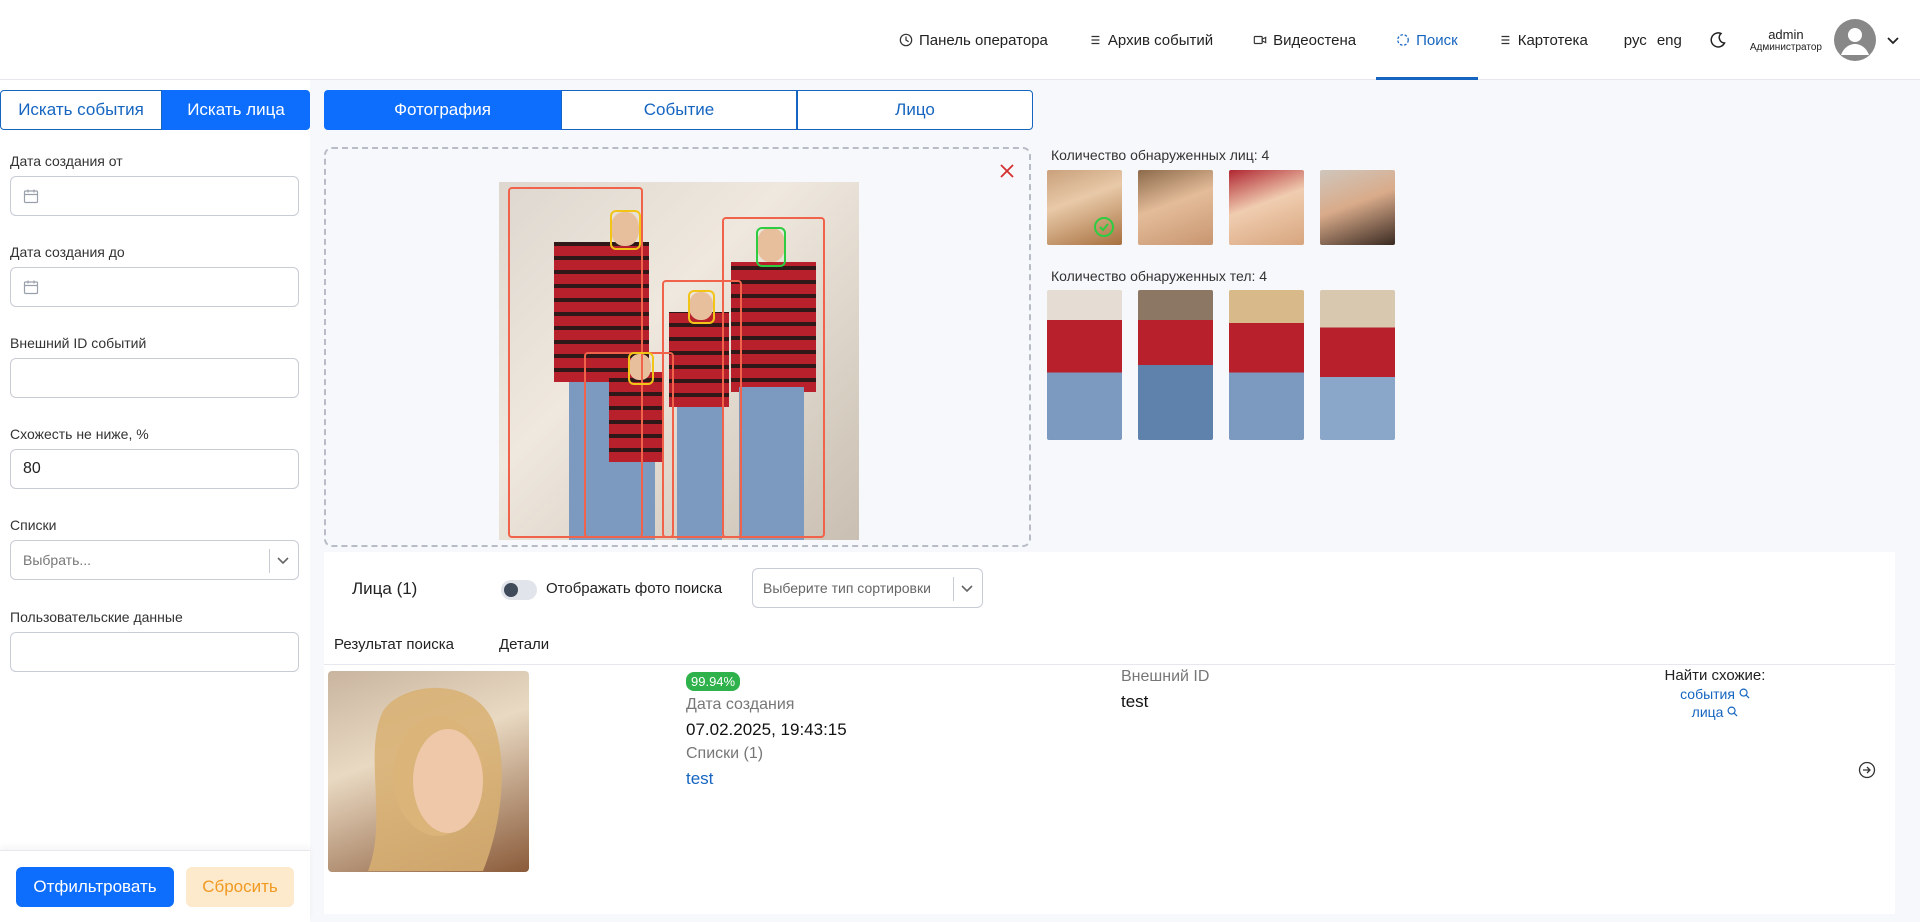 Image resolution: width=1920 pixels, height=922 pixels. What do you see at coordinates (1715, 675) in the screenshot?
I see `find-similar-label: Найти схожие:` at bounding box center [1715, 675].